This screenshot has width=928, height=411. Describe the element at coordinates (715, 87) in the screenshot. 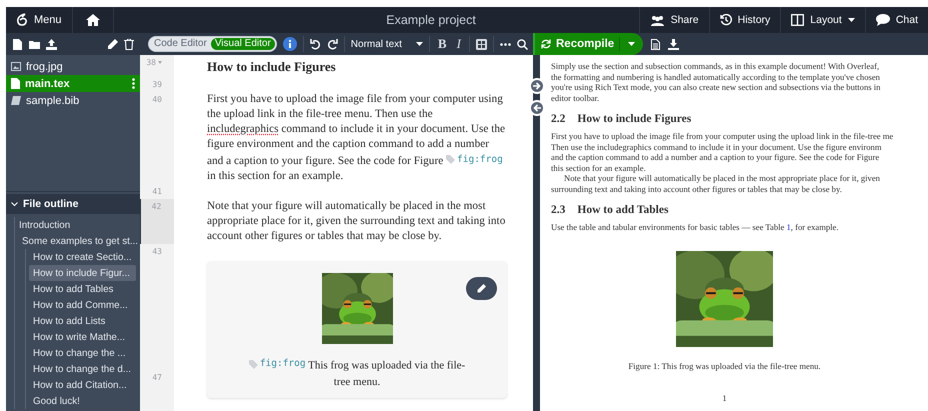

I see `pdf-text-line: you're using Rich Text mode, you can also create new section and subsections via the buttons in` at that location.